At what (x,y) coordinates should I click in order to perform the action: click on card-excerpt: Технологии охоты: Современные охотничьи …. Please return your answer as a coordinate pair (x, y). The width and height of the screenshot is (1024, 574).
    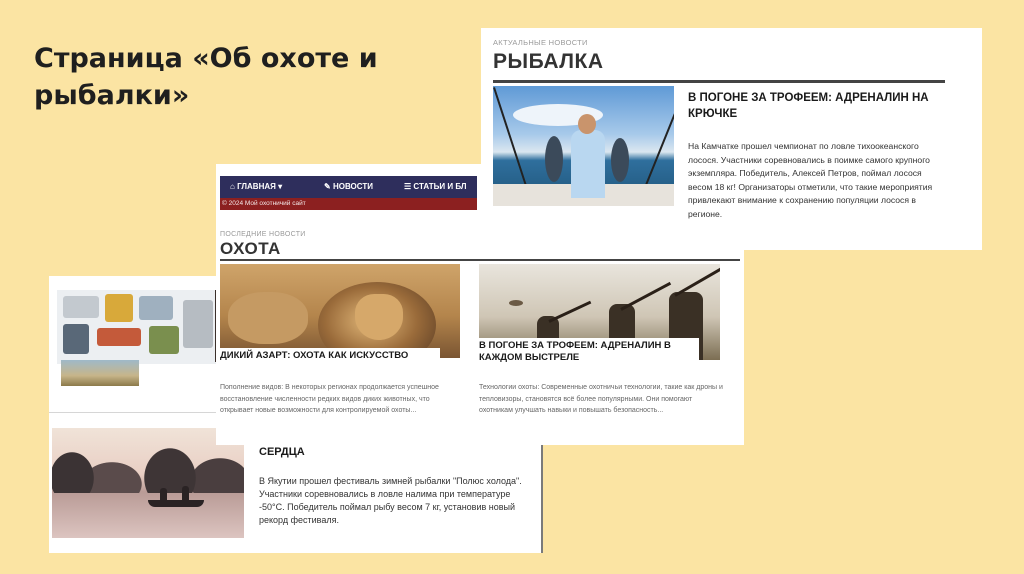
    Looking at the image, I should click on (601, 399).